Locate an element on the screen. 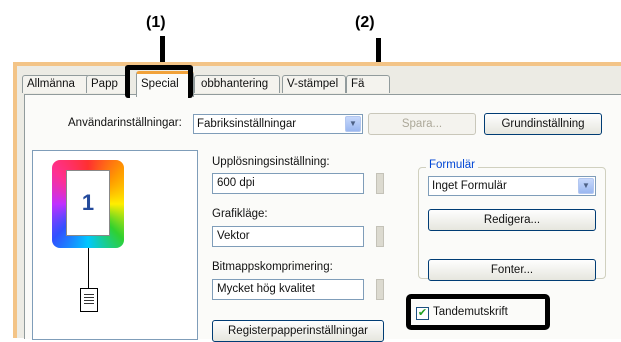 This screenshot has width=621, height=342. user-settings-label: Användarinställningar: is located at coordinates (125, 123).